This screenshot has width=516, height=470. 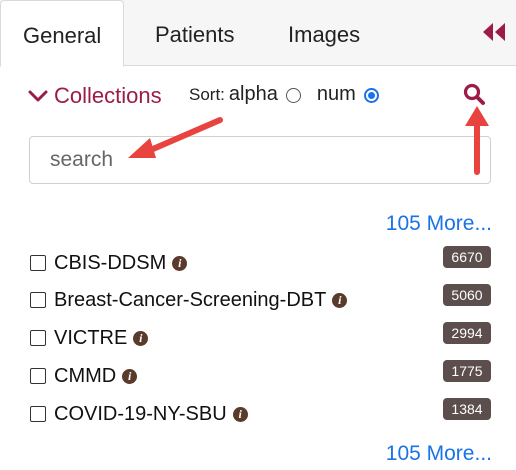 I want to click on item-label: COVID-19-NY-SBU, so click(x=140, y=413).